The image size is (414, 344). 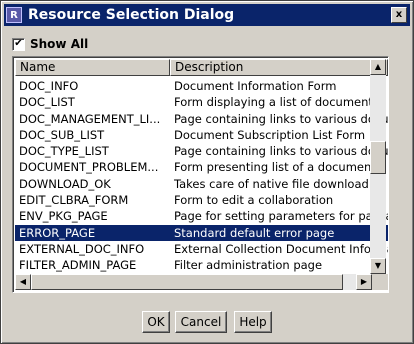 What do you see at coordinates (254, 200) in the screenshot?
I see `row-description-cell: Form to edit a collaboration` at bounding box center [254, 200].